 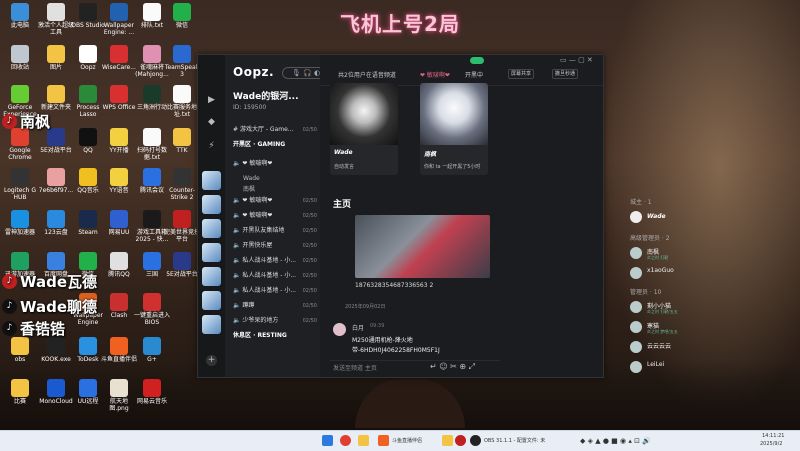 I want to click on desktop-icon: 新建文件夹, so click(x=56, y=98).